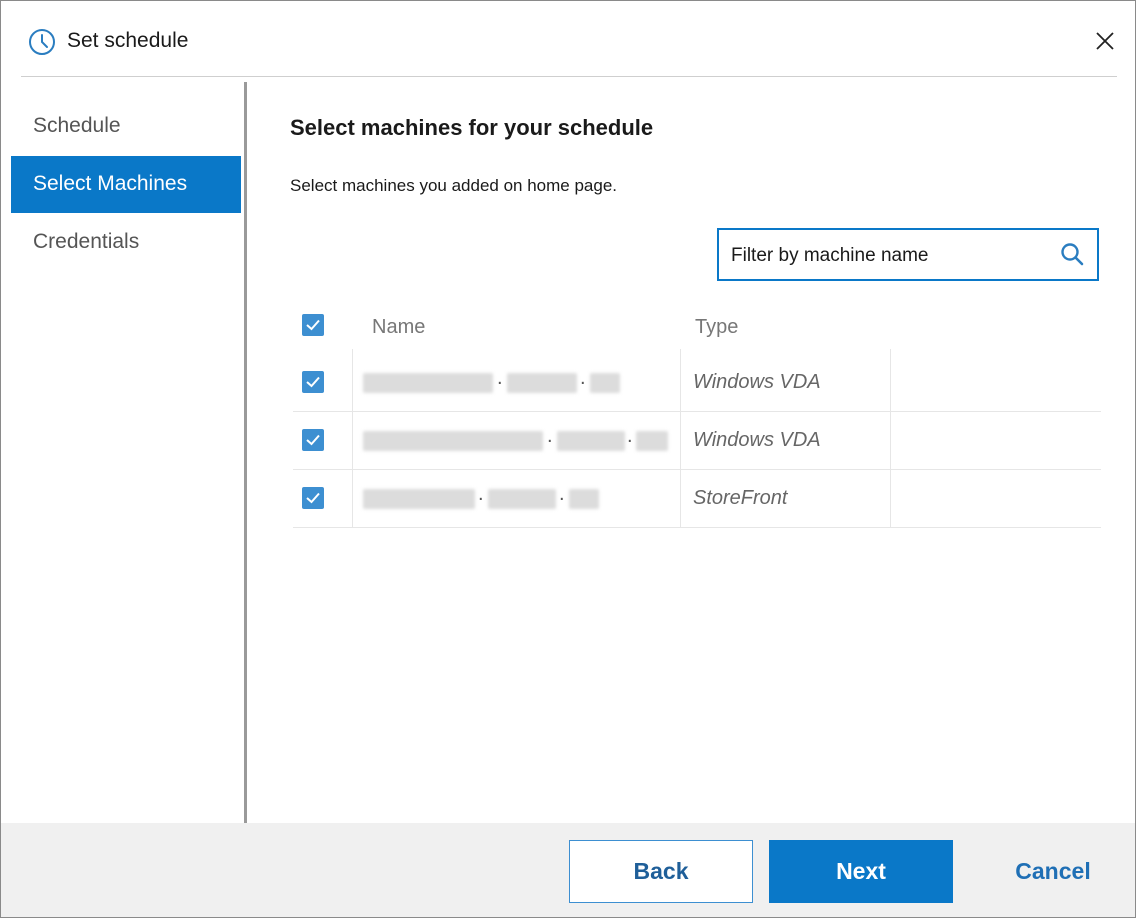  What do you see at coordinates (126, 126) in the screenshot?
I see `sidebar-item-schedule: Schedule` at bounding box center [126, 126].